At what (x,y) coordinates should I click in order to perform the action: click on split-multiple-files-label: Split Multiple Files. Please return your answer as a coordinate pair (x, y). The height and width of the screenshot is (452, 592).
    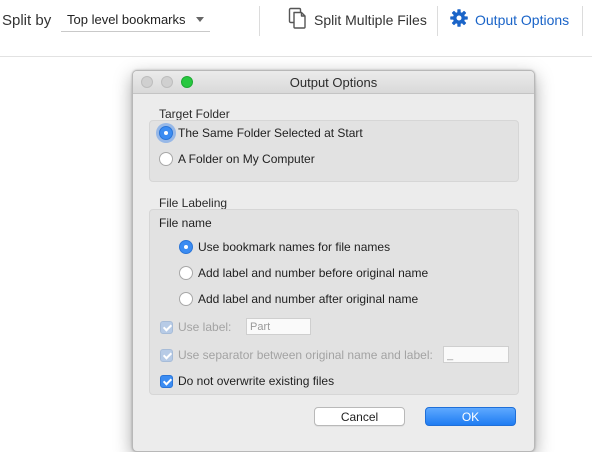
    Looking at the image, I should click on (370, 20).